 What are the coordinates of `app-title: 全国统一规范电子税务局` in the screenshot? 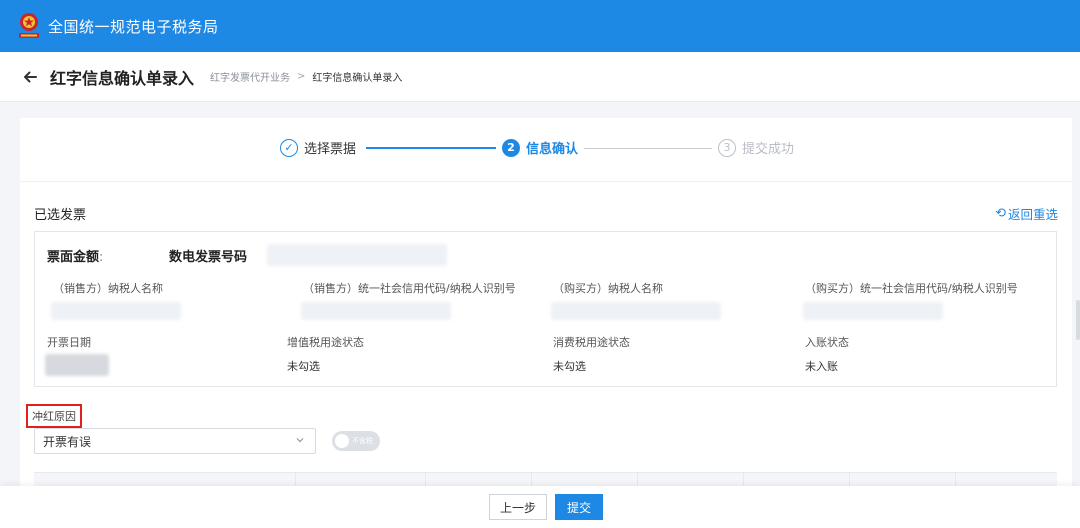 It's located at (133, 26).